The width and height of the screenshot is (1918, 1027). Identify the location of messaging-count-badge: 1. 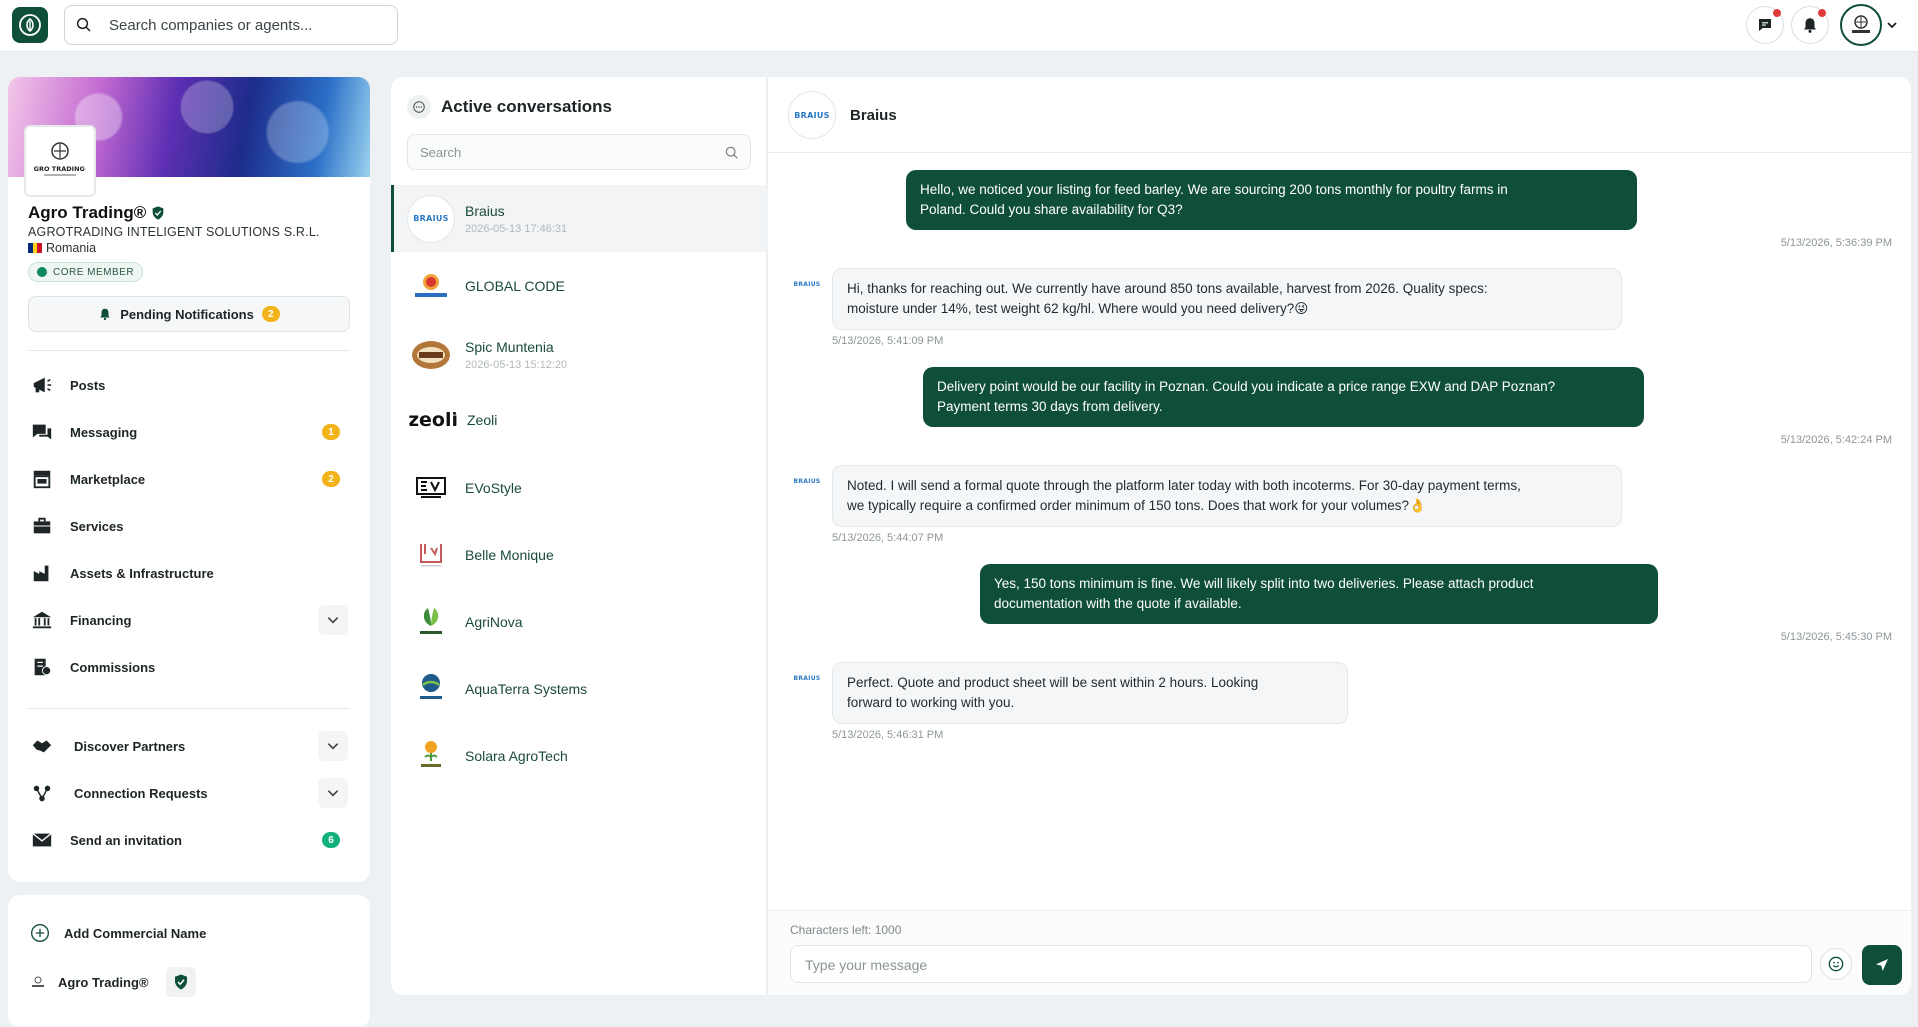
(331, 432).